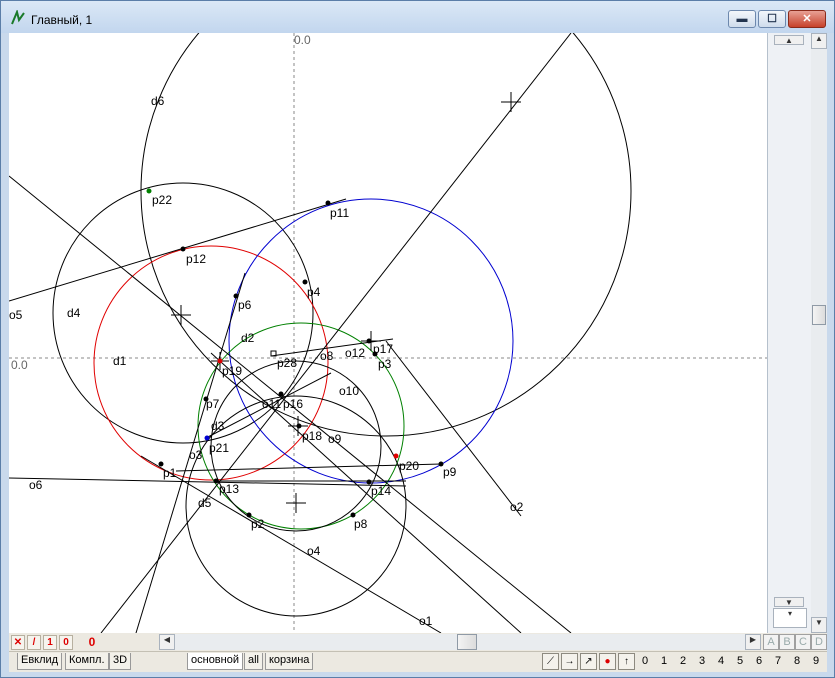  What do you see at coordinates (327, 356) in the screenshot?
I see `label-o8: o8` at bounding box center [327, 356].